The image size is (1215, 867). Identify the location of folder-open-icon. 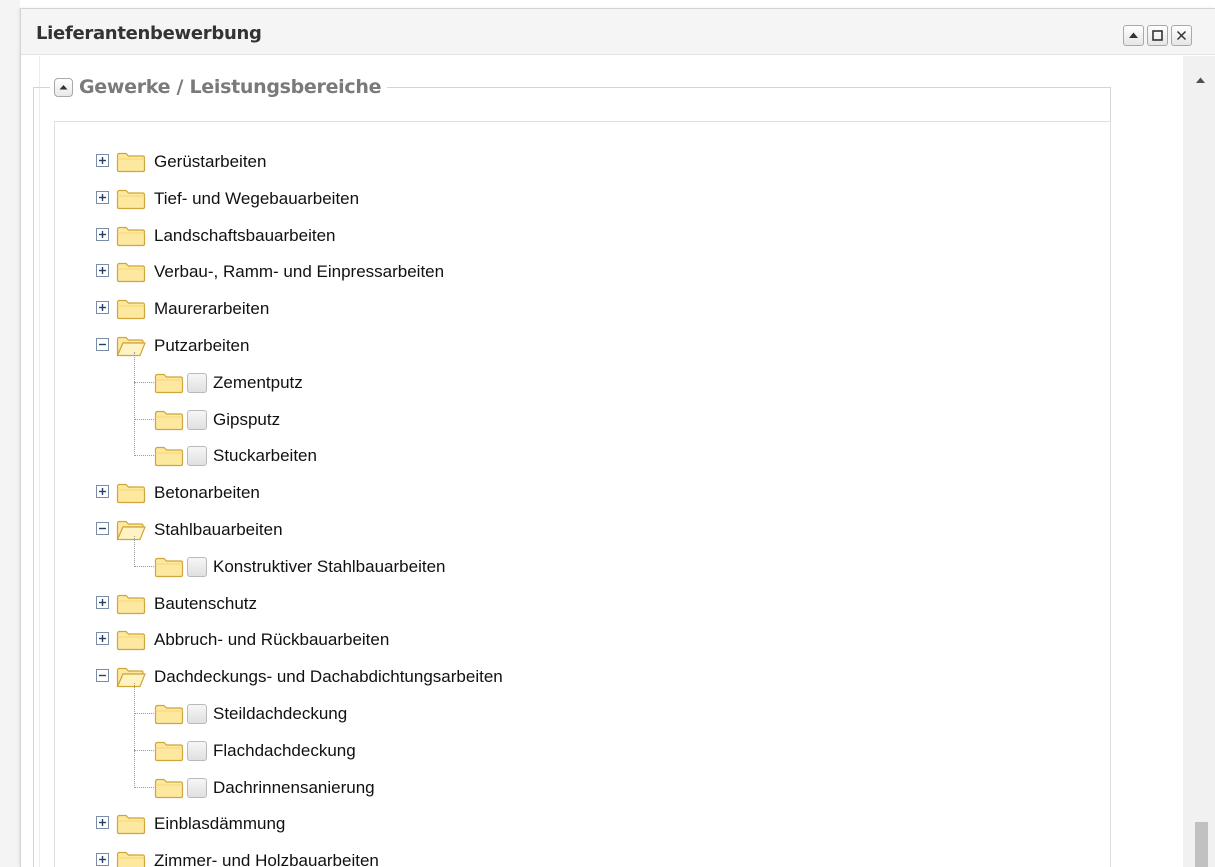
(131, 678).